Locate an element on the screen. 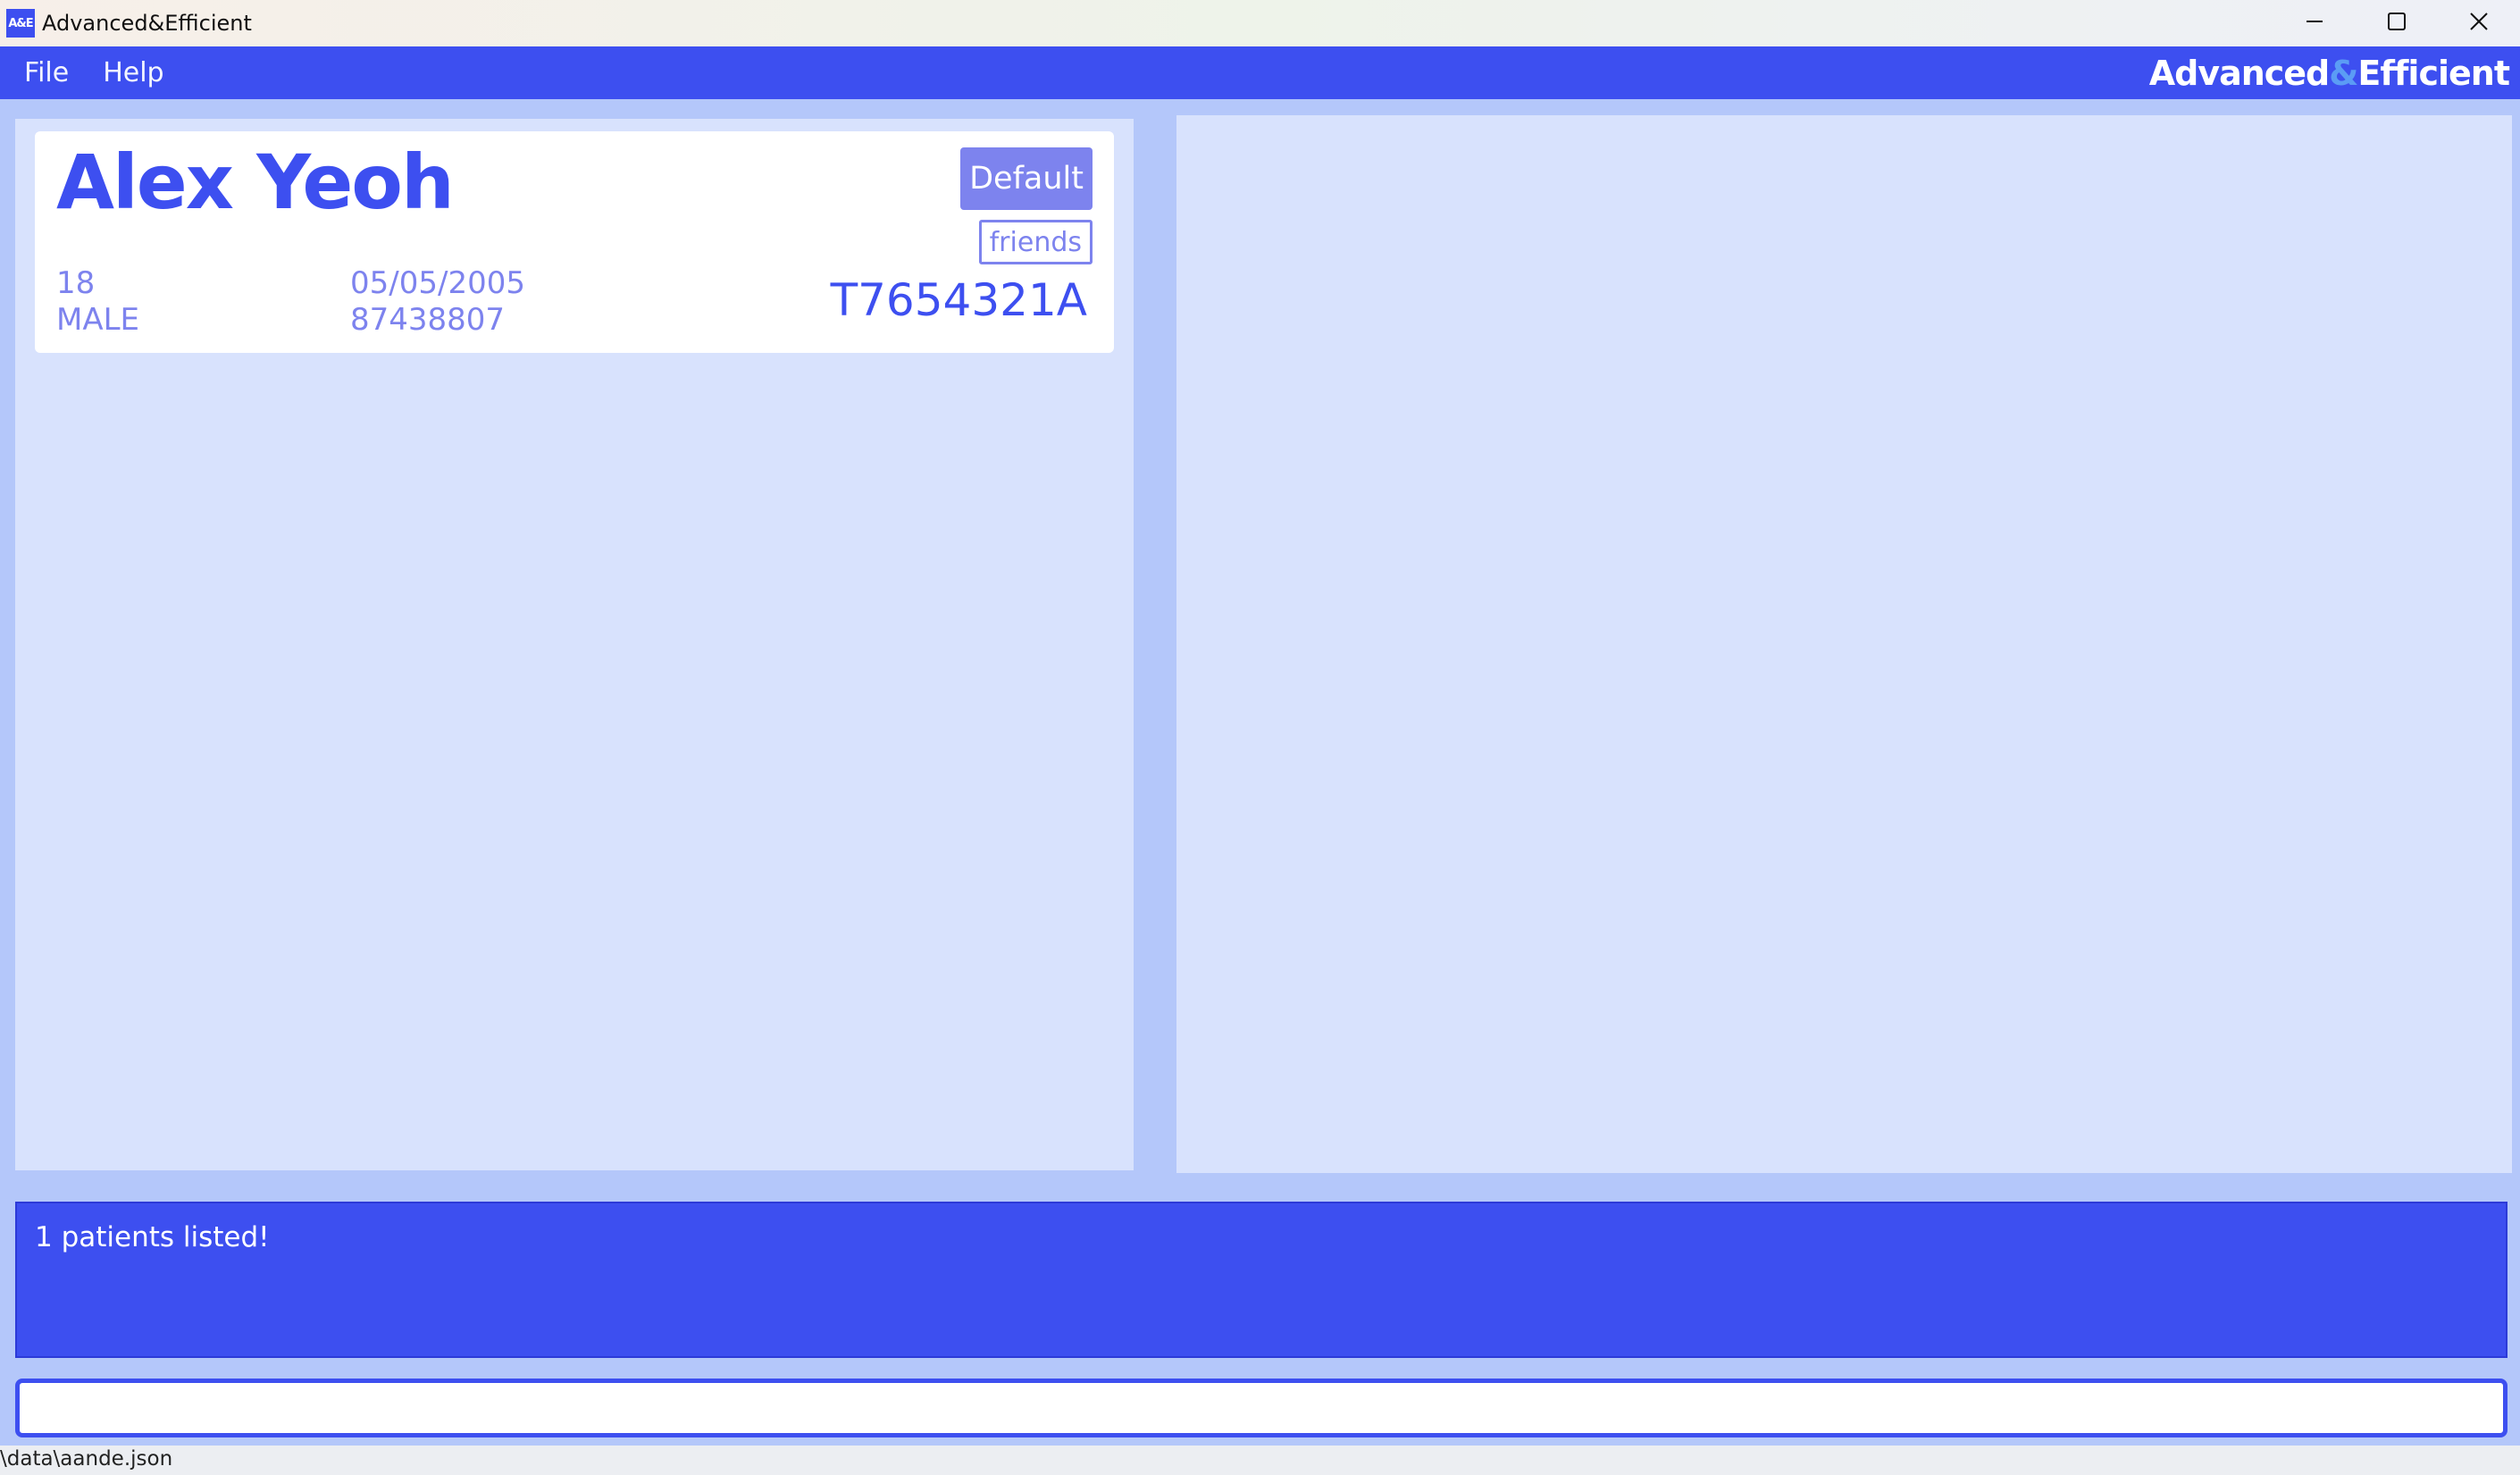 The image size is (2520, 1475). window-controls is located at coordinates (2396, 21).